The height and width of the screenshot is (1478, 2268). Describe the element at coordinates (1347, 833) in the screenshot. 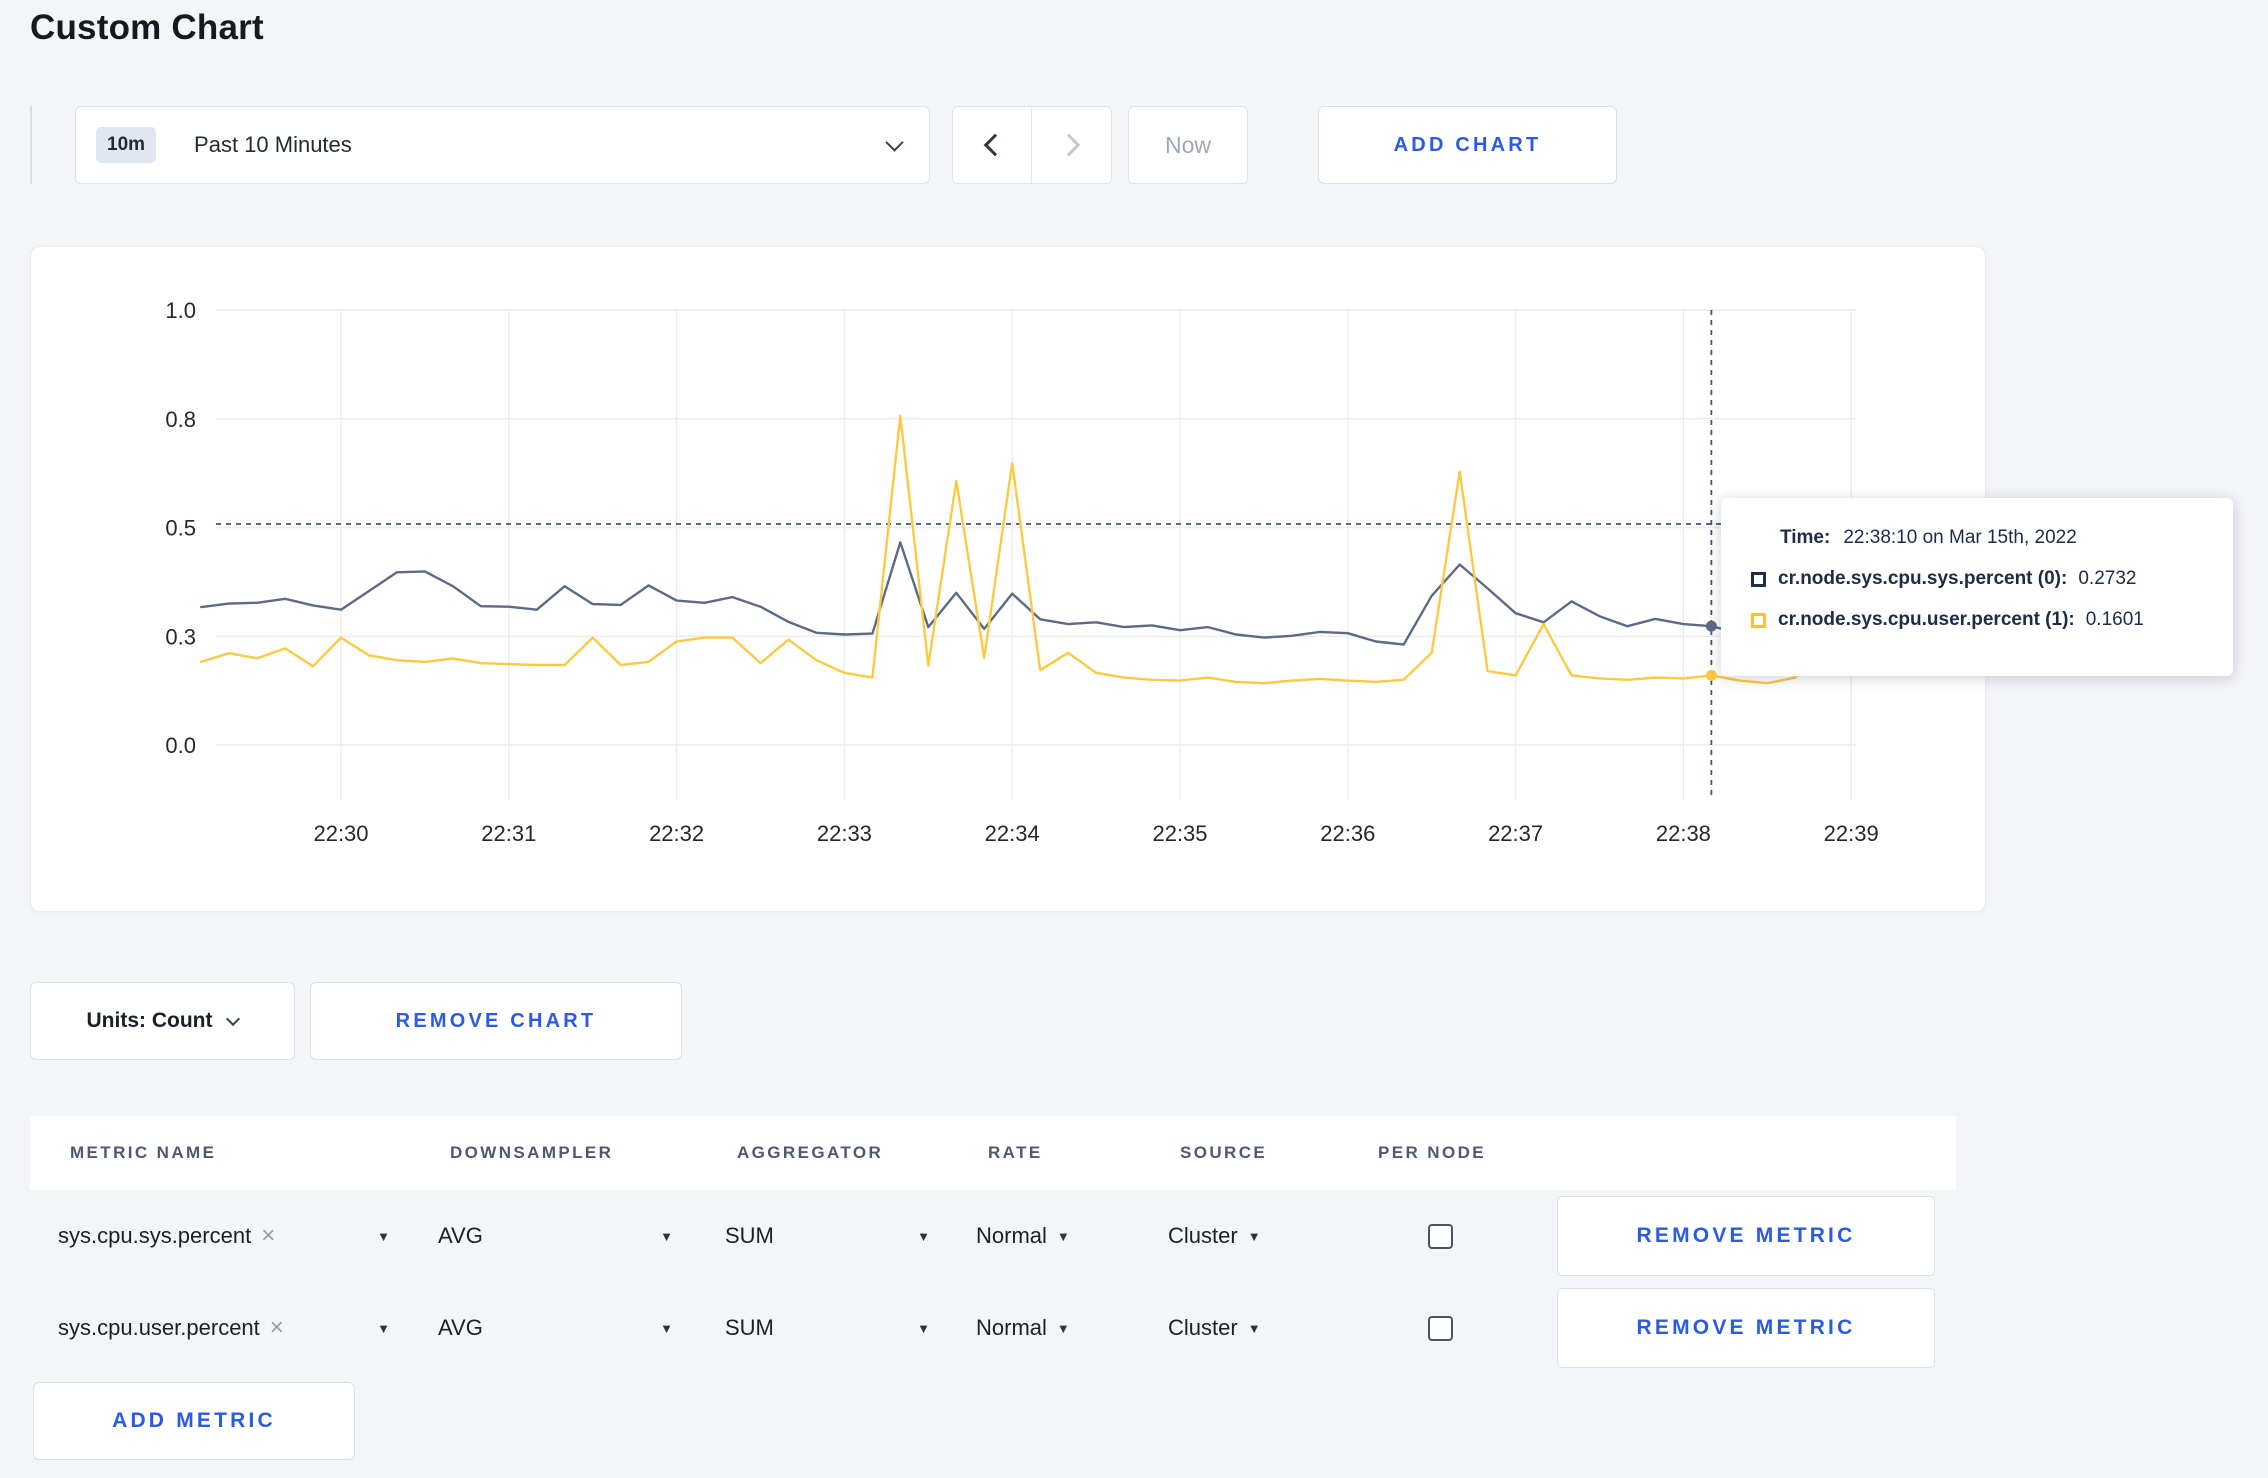

I see `x-axis-tick-label: 22:36` at that location.